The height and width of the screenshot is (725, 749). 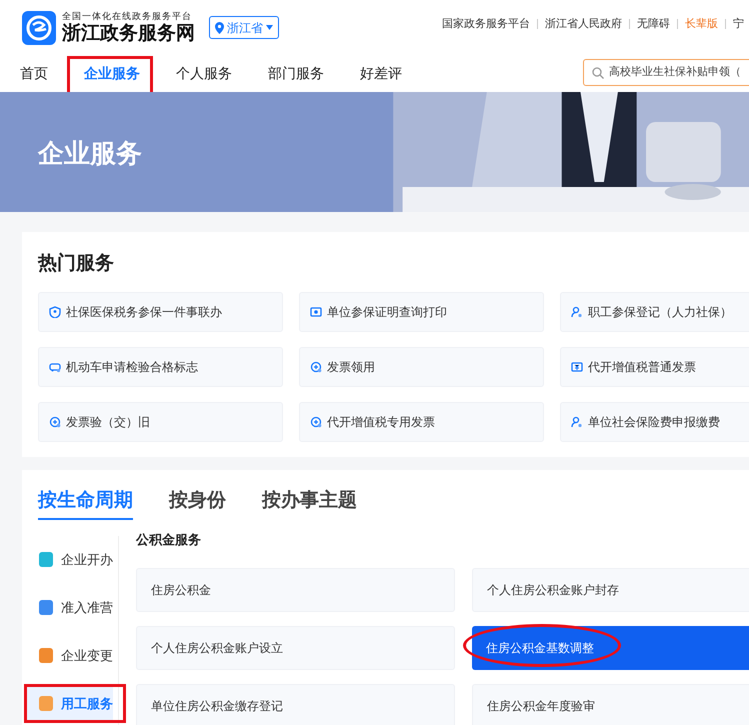 I want to click on service-card: 个人住房公积金账户设立, so click(x=295, y=648).